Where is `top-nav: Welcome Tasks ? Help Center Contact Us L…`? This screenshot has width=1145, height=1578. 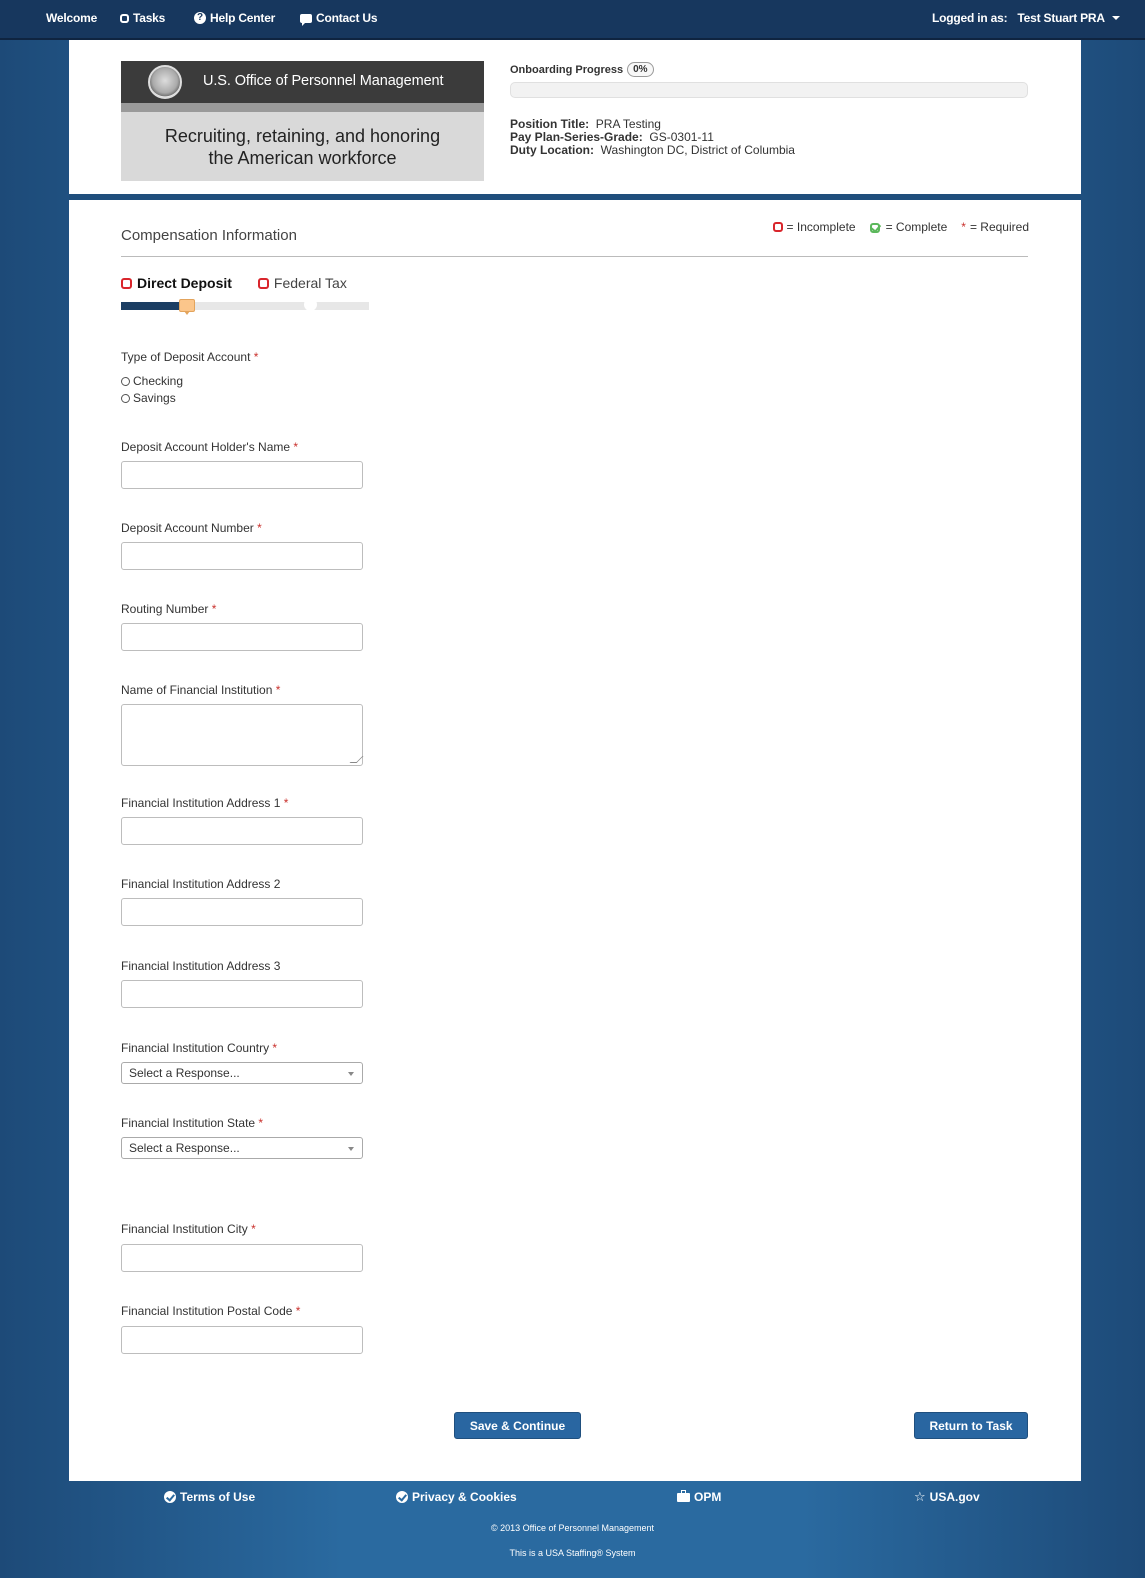 top-nav: Welcome Tasks ? Help Center Contact Us L… is located at coordinates (572, 20).